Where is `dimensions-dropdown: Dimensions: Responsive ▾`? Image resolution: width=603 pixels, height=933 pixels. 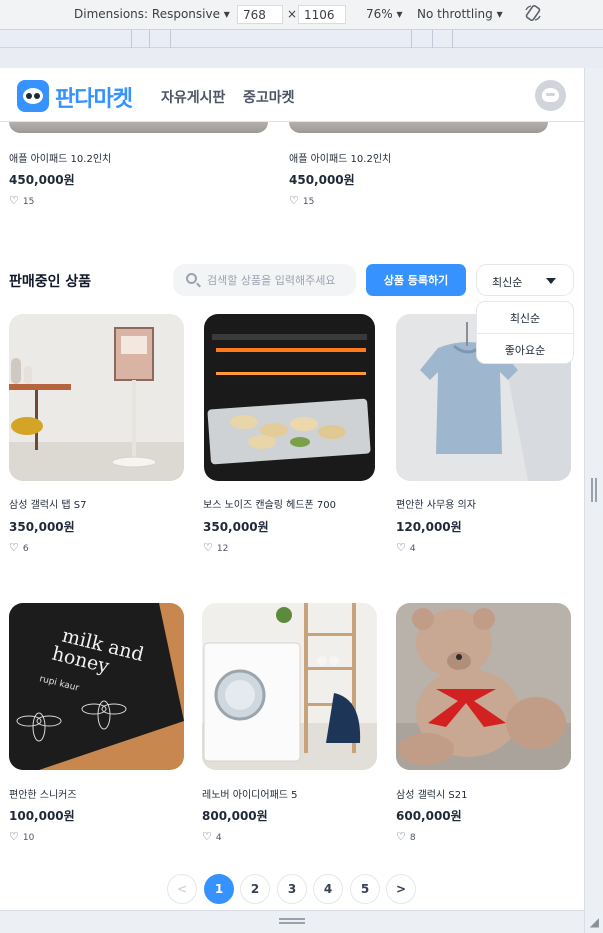
dimensions-dropdown: Dimensions: Responsive ▾ is located at coordinates (152, 14).